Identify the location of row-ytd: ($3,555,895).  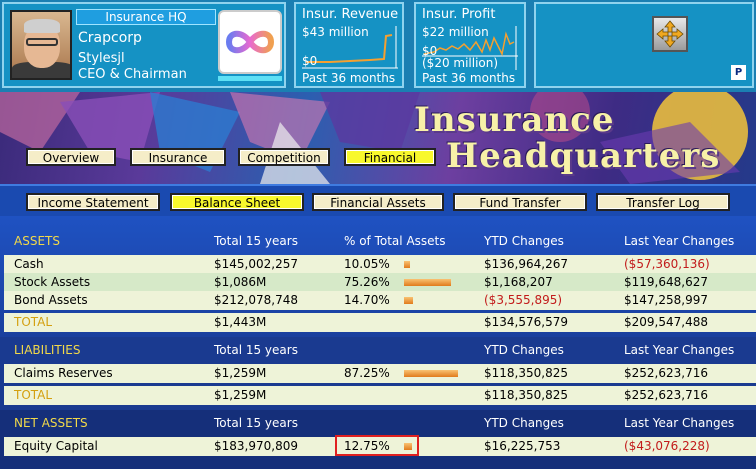
(523, 300).